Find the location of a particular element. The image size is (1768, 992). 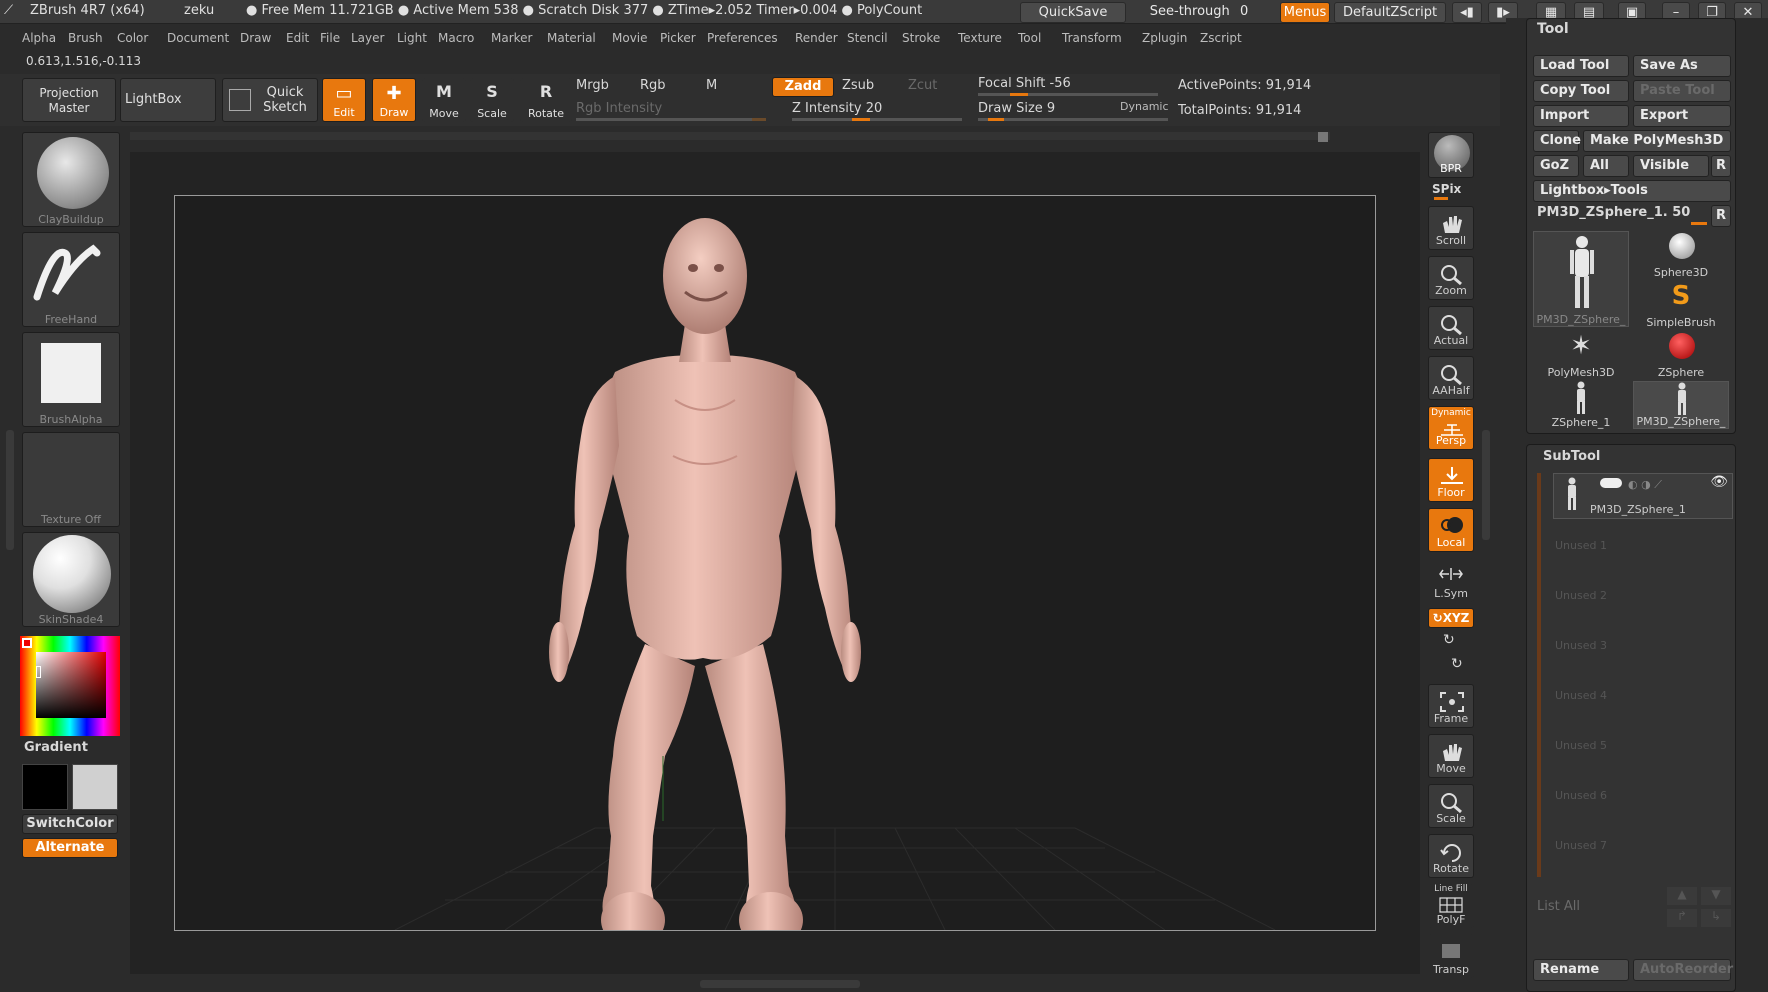

menu-stroke: Stroke is located at coordinates (921, 38).